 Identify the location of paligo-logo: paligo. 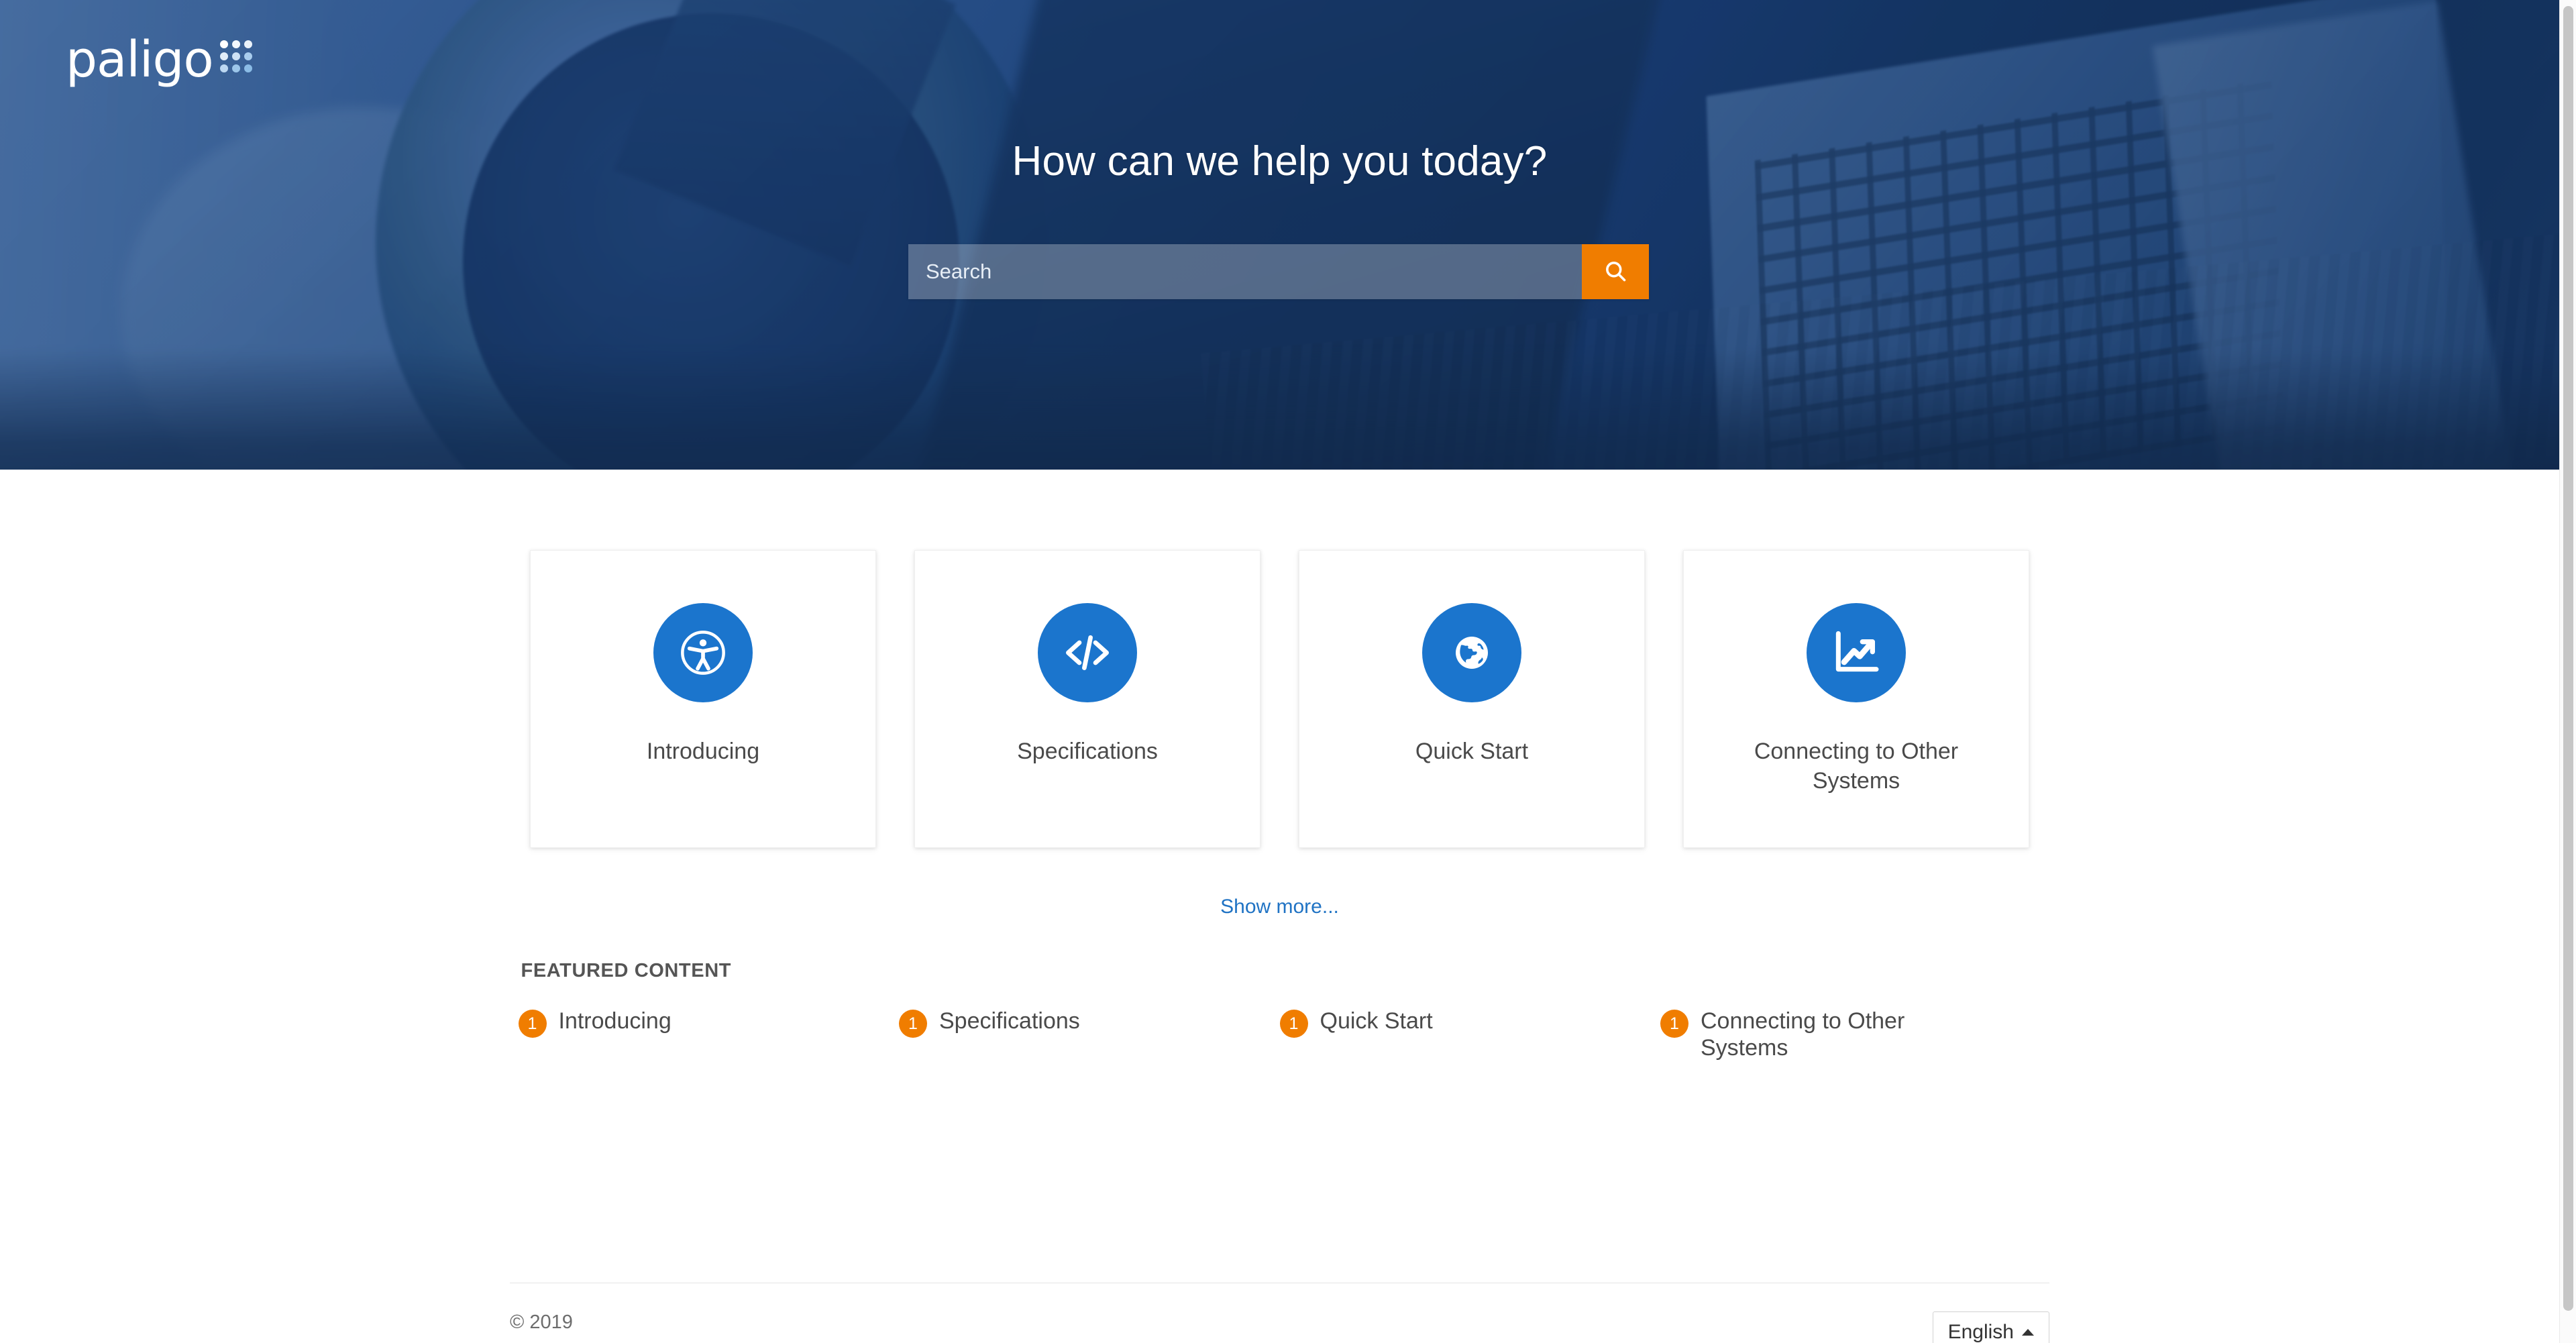
(159, 60).